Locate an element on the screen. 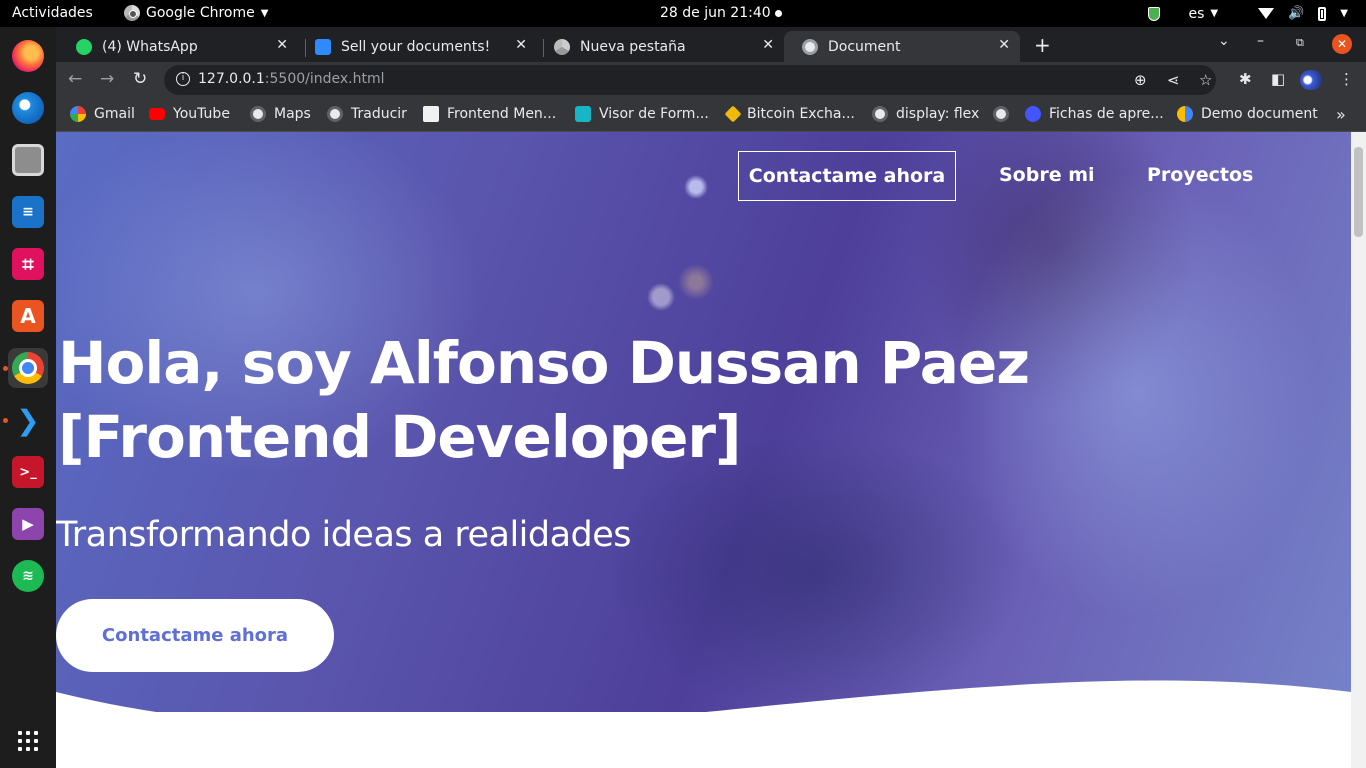  extensions-puzzle-icon: ✱ is located at coordinates (1245, 79).